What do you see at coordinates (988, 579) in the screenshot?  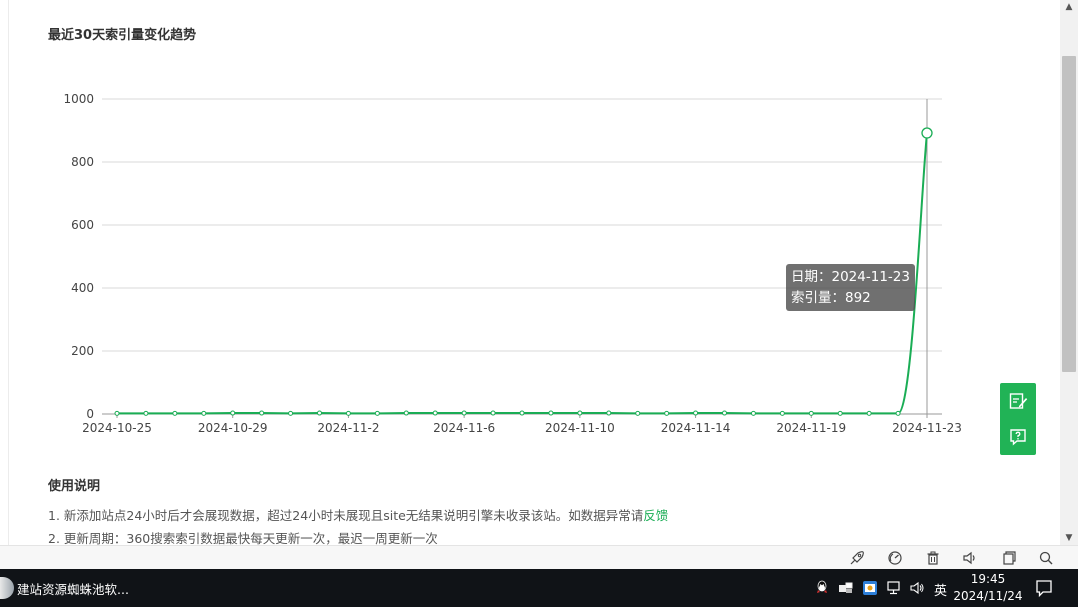 I see `clock-time: 19:45` at bounding box center [988, 579].